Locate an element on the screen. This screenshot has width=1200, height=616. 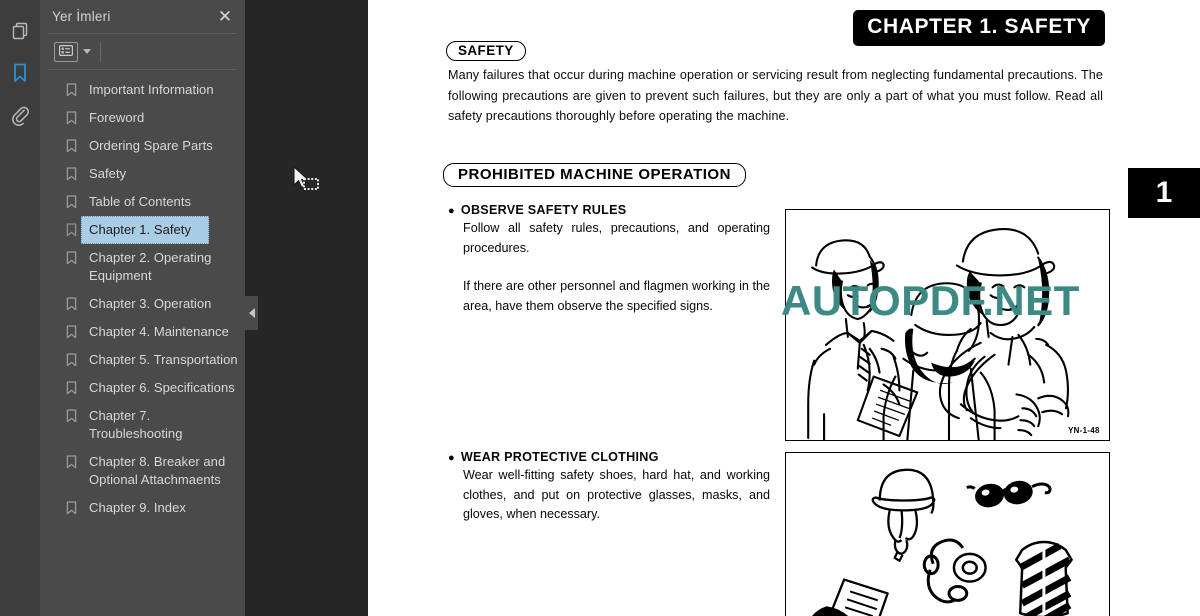
bookmark-item: Ordering Spare Parts is located at coordinates (142, 146).